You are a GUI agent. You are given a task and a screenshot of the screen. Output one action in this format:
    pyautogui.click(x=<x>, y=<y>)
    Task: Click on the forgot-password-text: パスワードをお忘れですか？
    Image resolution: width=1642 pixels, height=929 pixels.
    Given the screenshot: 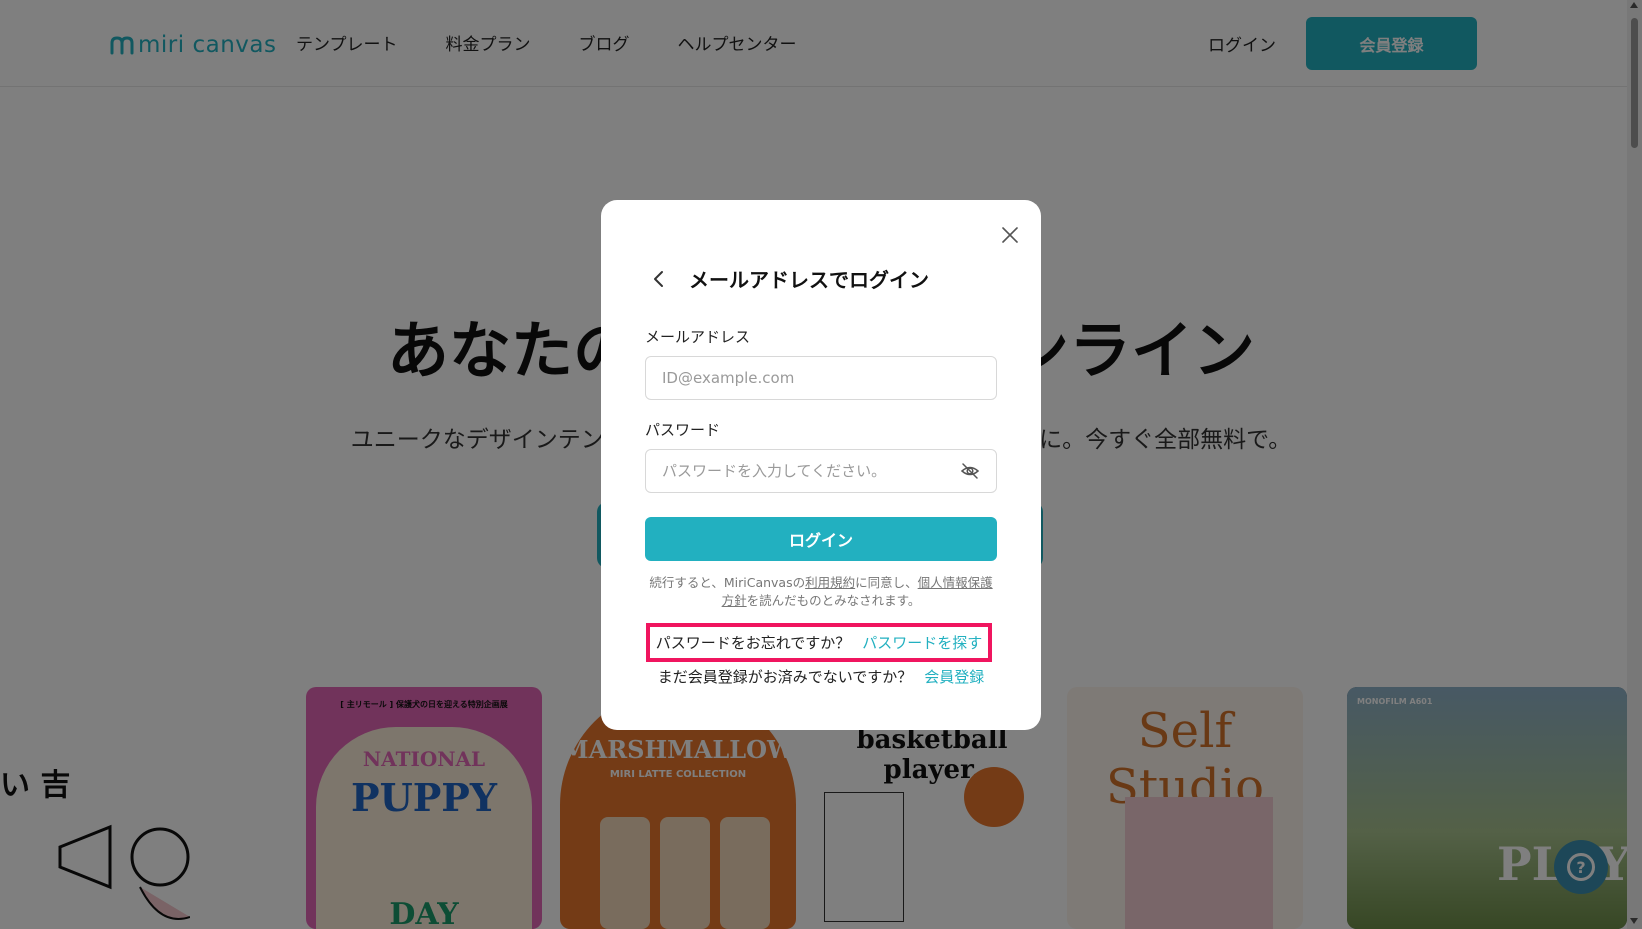 What is the action you would take?
    pyautogui.click(x=753, y=643)
    